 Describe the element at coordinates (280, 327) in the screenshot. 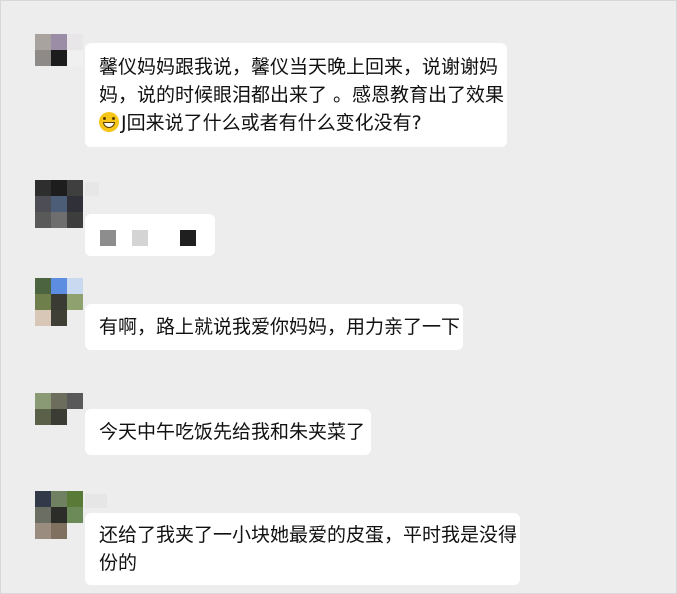

I see `message-line: 有啊，路上就说我爱你妈妈，用力亲了一下` at that location.